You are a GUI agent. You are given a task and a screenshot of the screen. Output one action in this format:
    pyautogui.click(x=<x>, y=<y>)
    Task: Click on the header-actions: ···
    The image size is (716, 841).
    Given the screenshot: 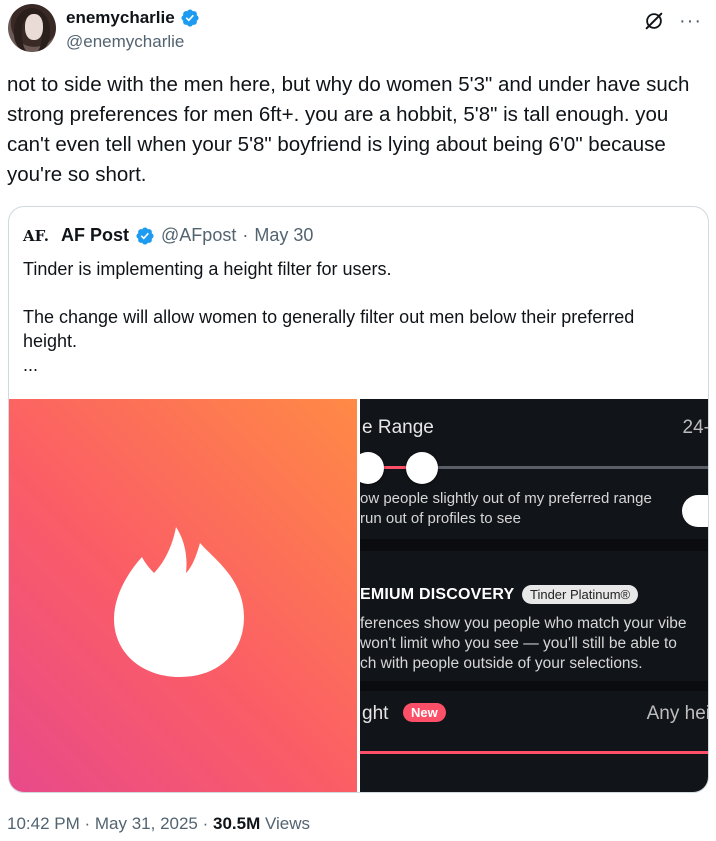 What is the action you would take?
    pyautogui.click(x=672, y=21)
    